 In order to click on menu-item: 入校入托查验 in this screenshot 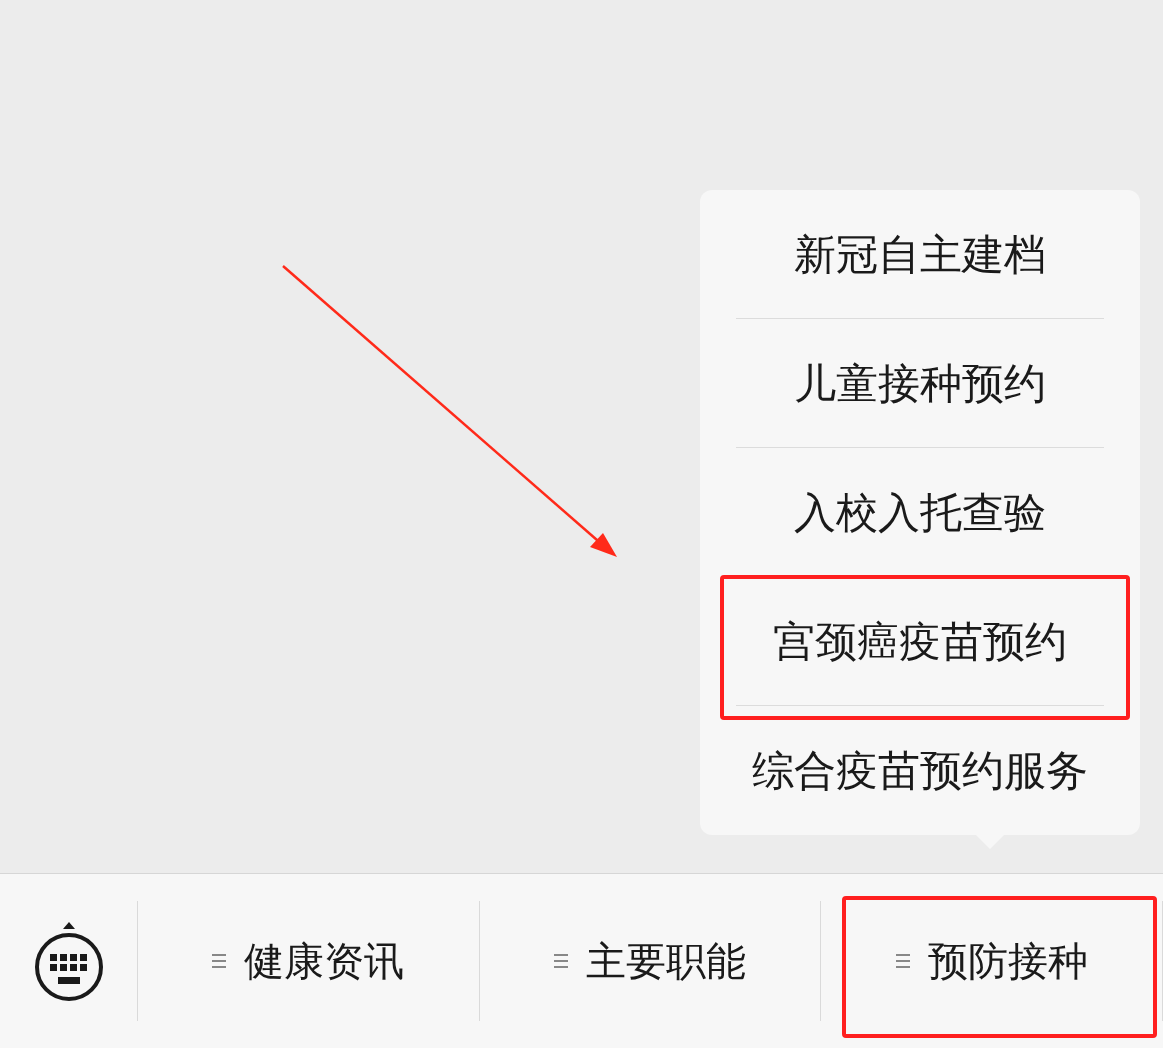, I will do `click(920, 512)`.